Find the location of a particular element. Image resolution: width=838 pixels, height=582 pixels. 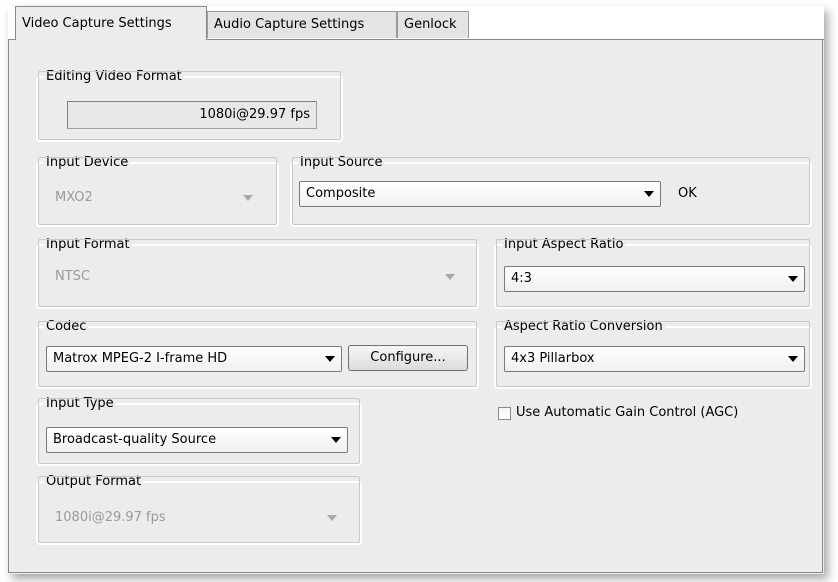

input-device-value: MXO2 is located at coordinates (74, 197).